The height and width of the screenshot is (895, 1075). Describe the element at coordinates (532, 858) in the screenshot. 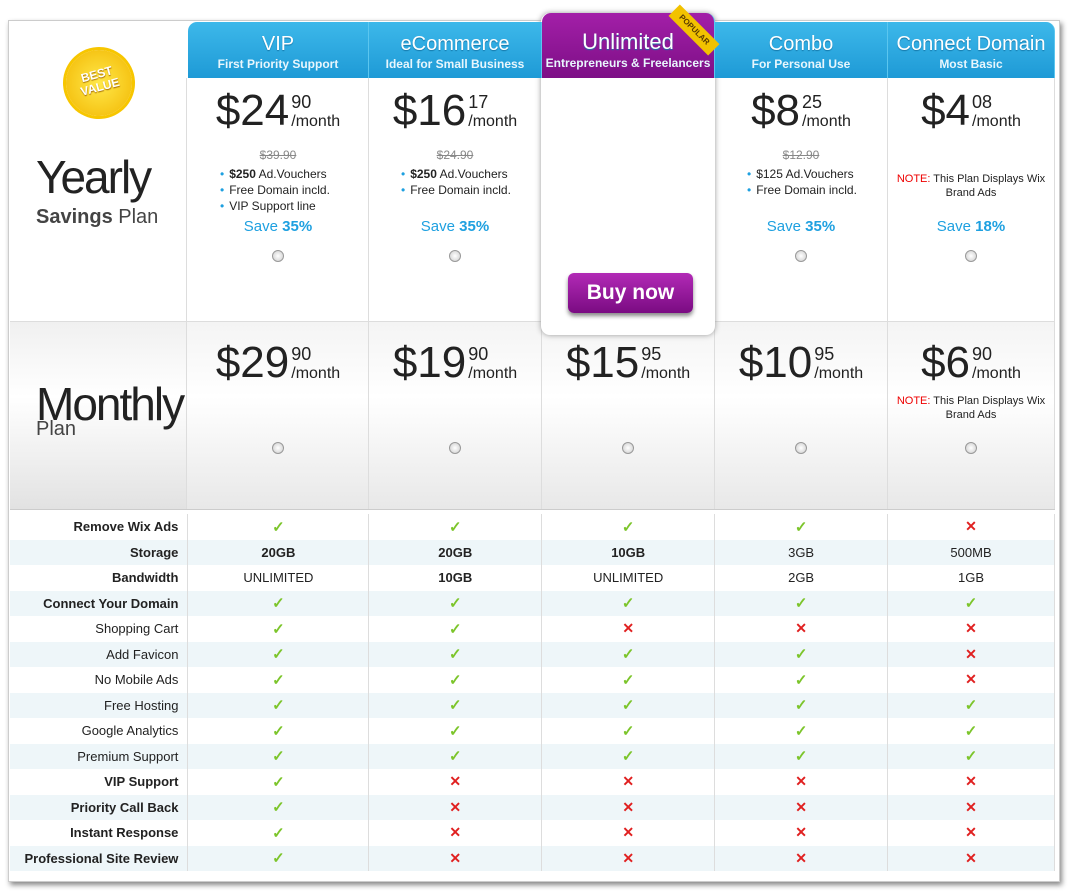

I see `table-row: Professional Site Review ✓ ✕ ✕ ✕ ✕` at that location.